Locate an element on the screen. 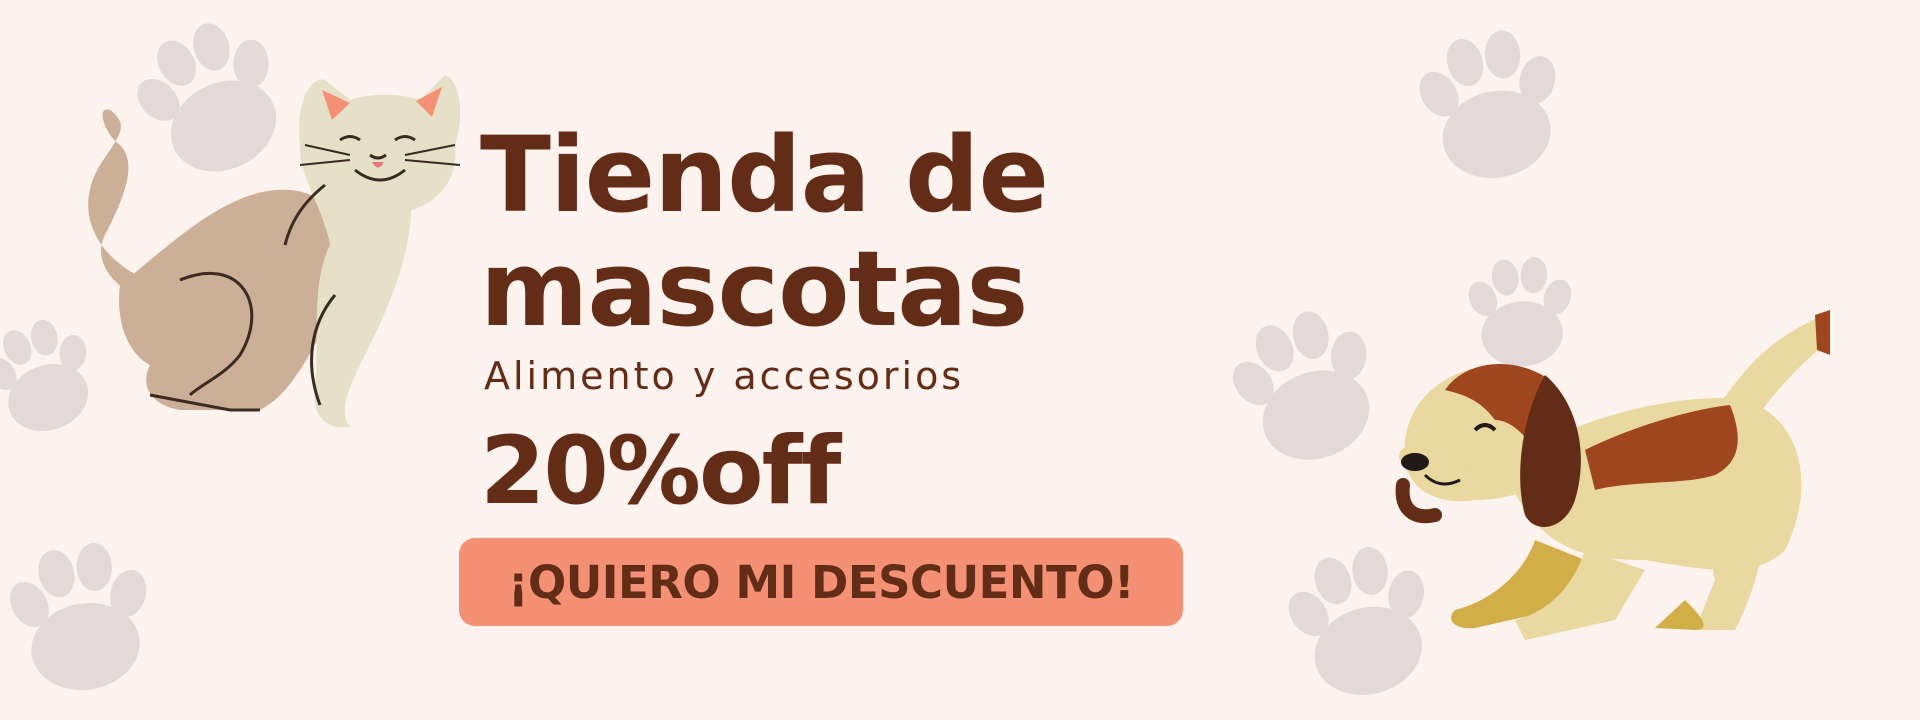 Image resolution: width=1920 pixels, height=720 pixels. title-line-1: Tienda de is located at coordinates (764, 175).